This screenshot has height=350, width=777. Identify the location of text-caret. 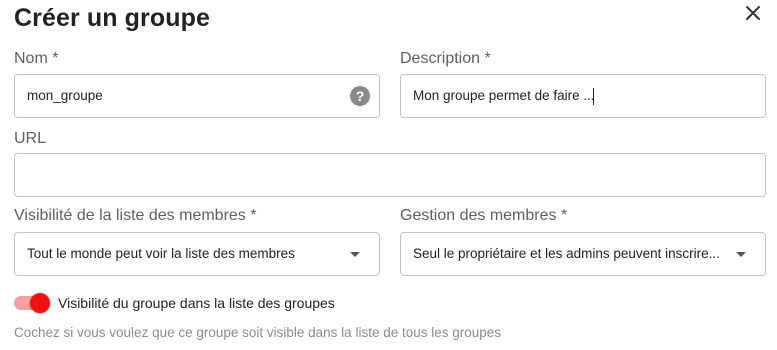
(593, 96).